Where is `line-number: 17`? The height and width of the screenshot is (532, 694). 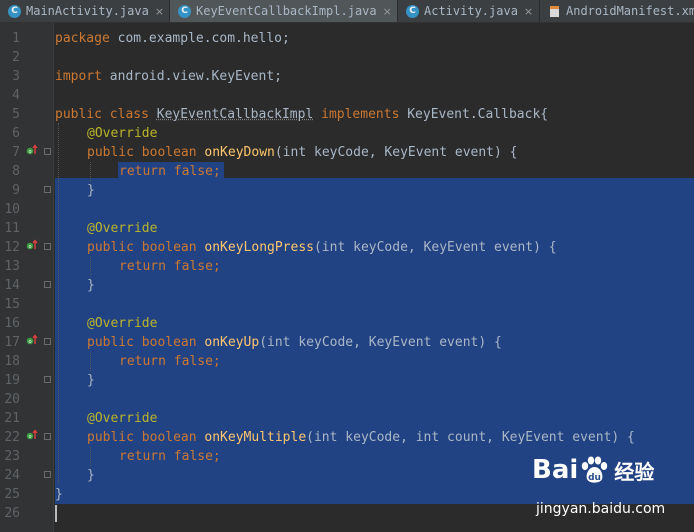 line-number: 17 is located at coordinates (12, 342).